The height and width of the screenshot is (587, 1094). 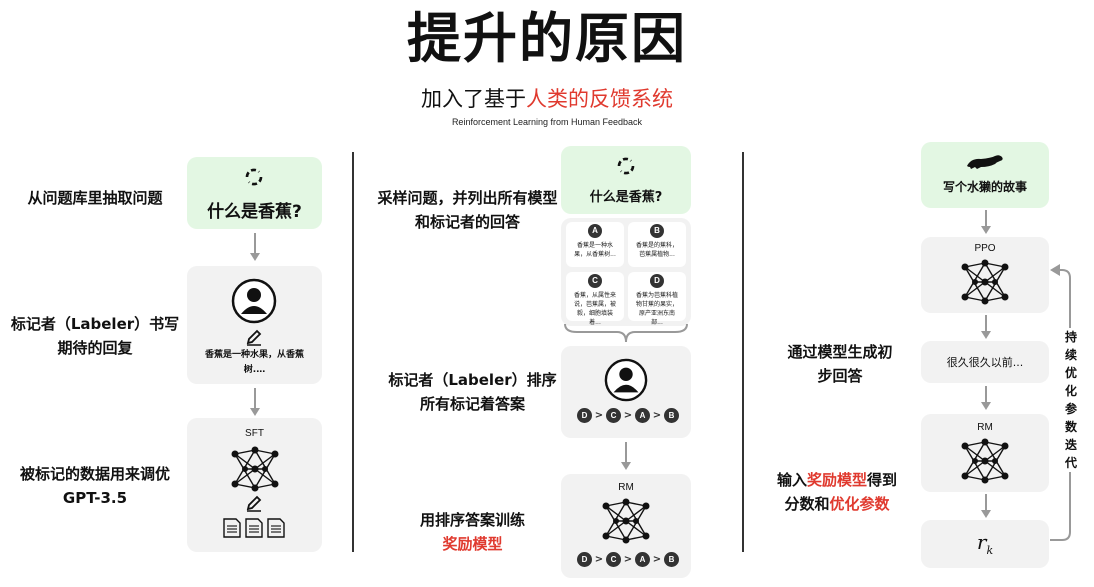 I want to click on step3-input-highlight: 奖励模型, so click(x=836, y=480).